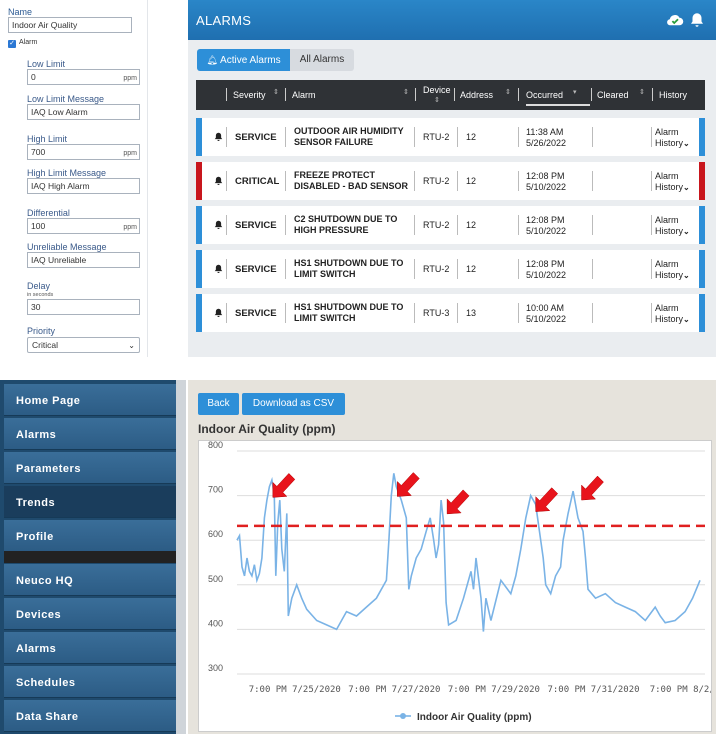 This screenshot has width=716, height=736. Describe the element at coordinates (83, 307) in the screenshot. I see `delay-field: 30` at that location.